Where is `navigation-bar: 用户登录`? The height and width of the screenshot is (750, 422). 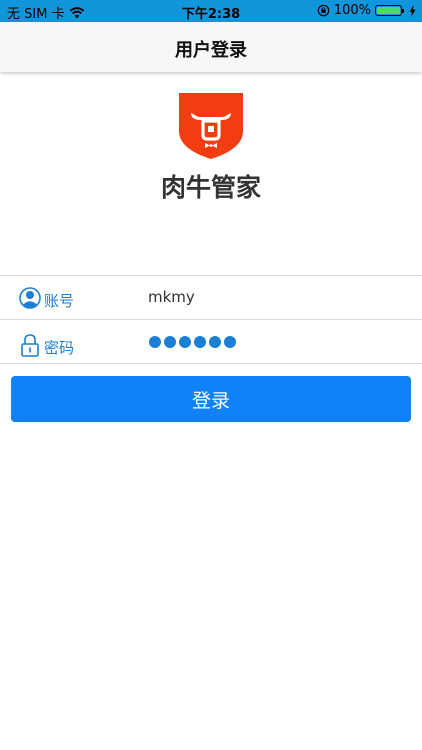
navigation-bar: 用户登录 is located at coordinates (211, 47).